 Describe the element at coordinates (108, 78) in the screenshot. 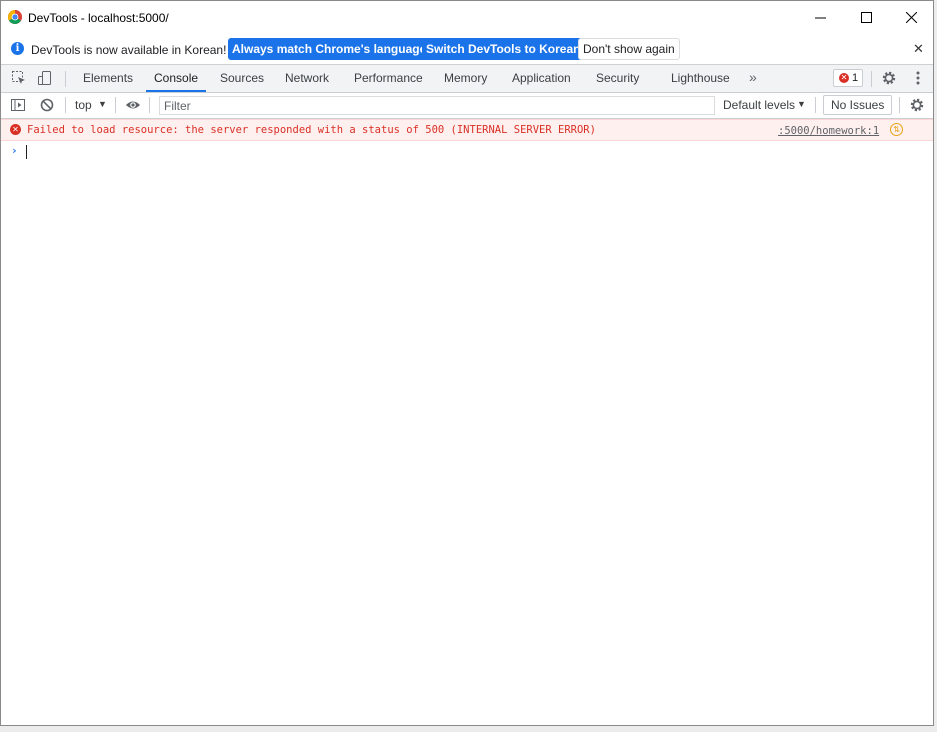

I see `tab-elements: Elements` at that location.